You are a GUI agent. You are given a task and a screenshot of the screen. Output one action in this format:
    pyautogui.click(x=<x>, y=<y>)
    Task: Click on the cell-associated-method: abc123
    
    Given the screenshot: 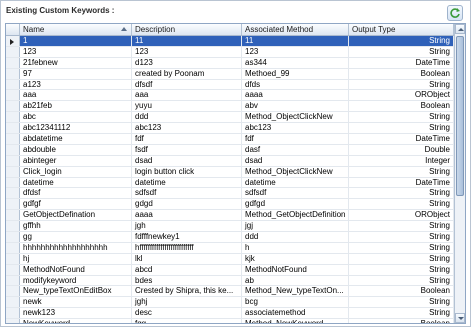 What is the action you would take?
    pyautogui.click(x=295, y=128)
    